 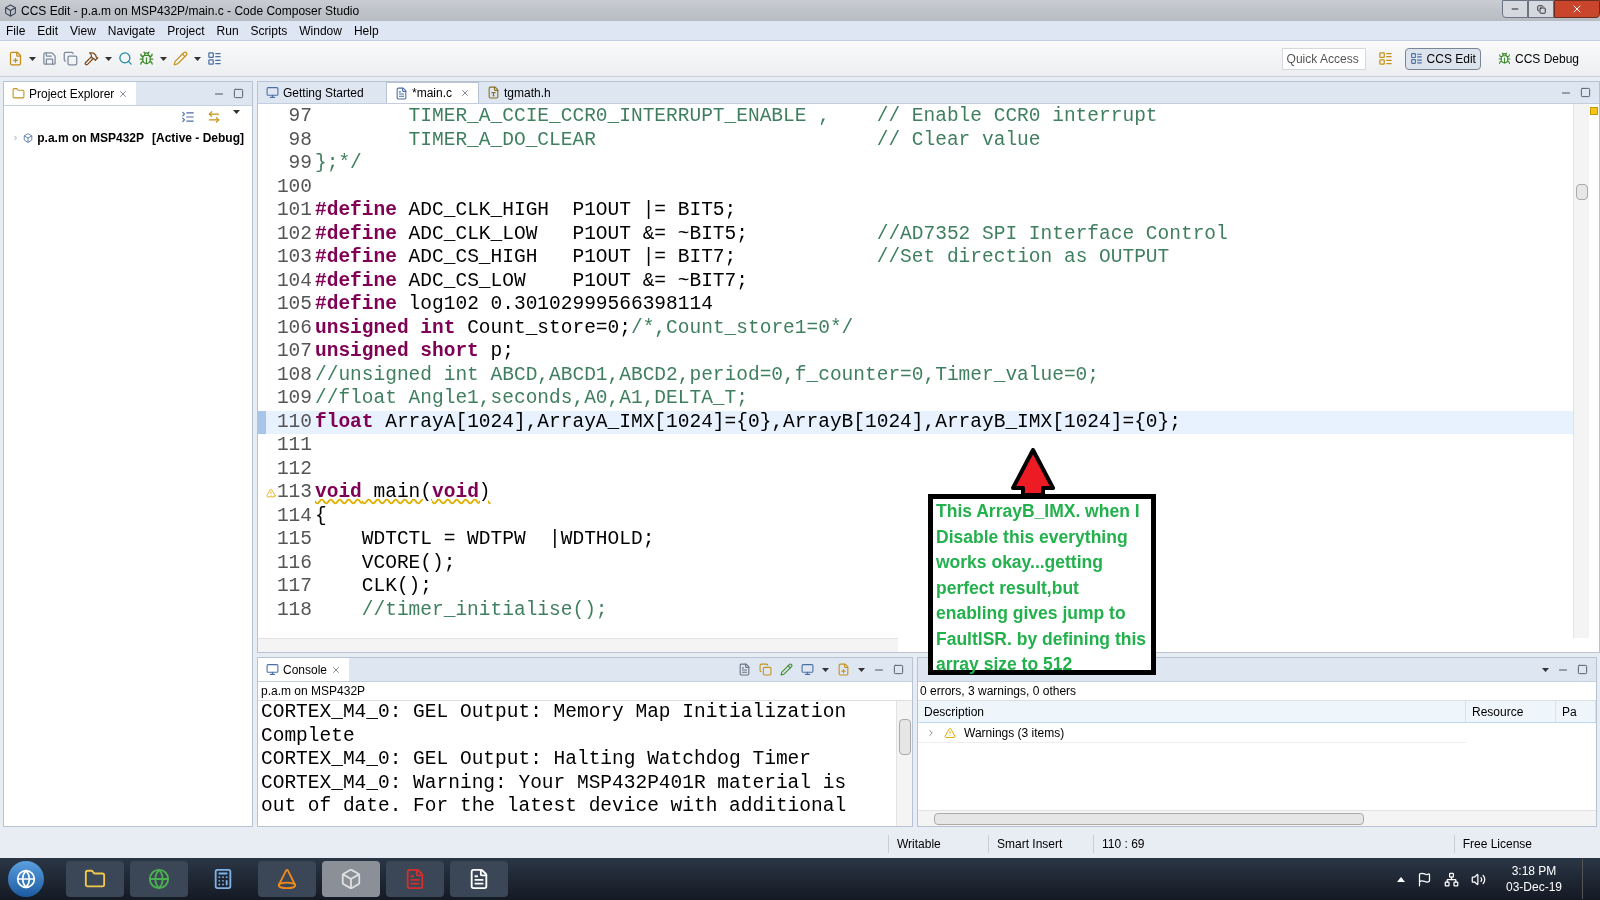 I want to click on code-line: CLK();, so click(x=396, y=587).